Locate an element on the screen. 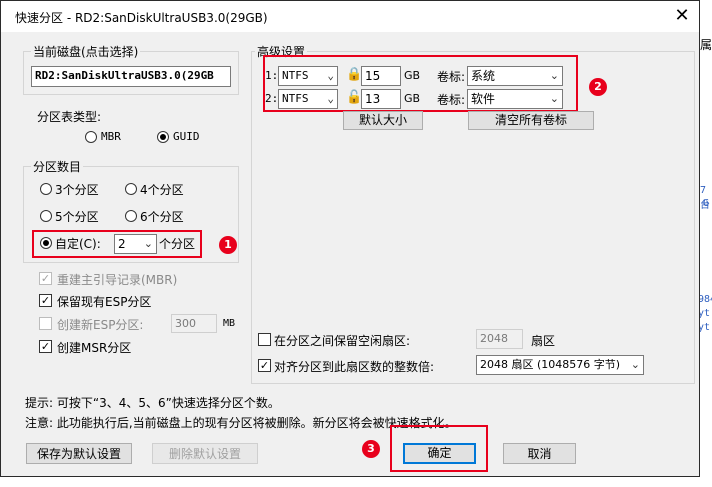  create-esp-checkbox is located at coordinates (45, 323).